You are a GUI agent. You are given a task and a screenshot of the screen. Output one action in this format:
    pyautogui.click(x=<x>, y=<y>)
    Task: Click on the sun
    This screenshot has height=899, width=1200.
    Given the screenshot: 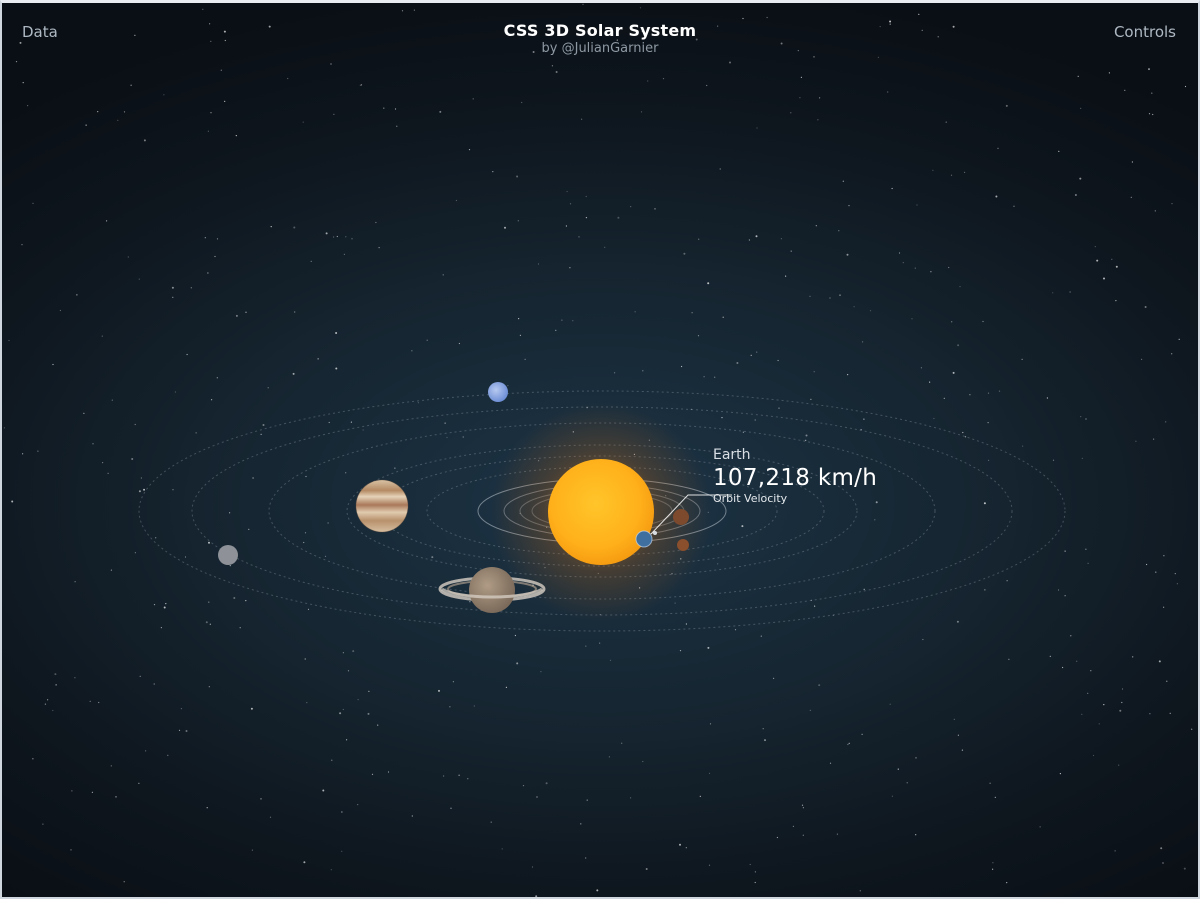 What is the action you would take?
    pyautogui.click(x=601, y=512)
    